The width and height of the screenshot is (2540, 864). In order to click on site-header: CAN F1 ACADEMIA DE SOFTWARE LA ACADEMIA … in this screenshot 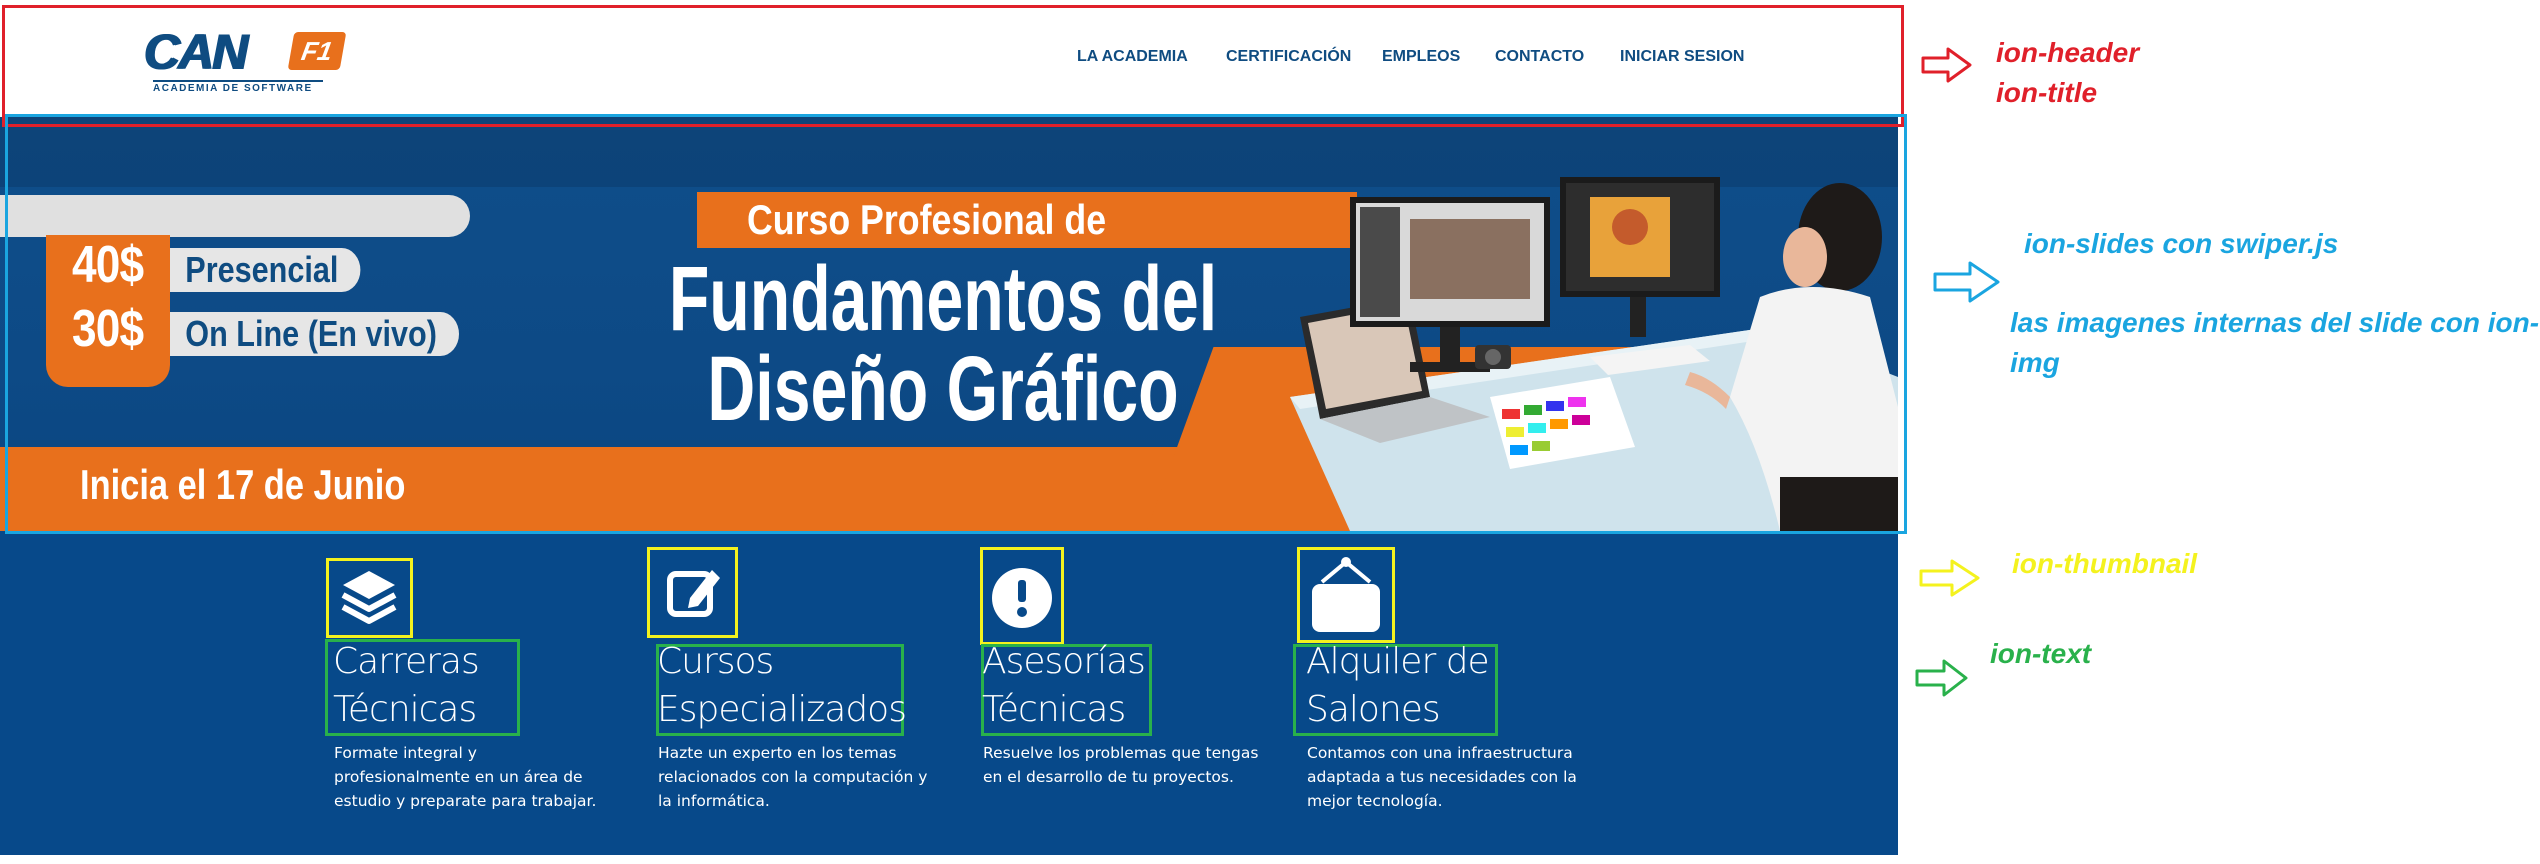, I will do `click(949, 62)`.